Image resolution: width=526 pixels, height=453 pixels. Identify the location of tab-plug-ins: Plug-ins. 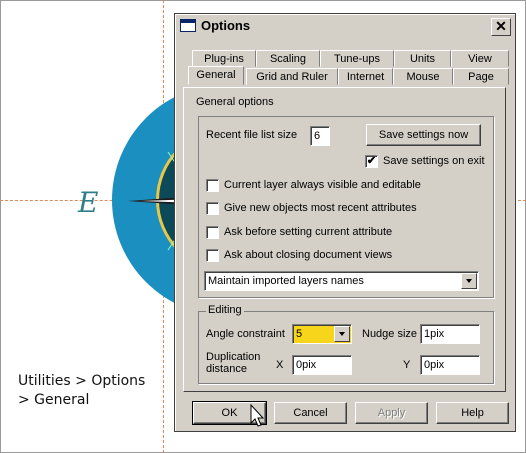
(224, 58).